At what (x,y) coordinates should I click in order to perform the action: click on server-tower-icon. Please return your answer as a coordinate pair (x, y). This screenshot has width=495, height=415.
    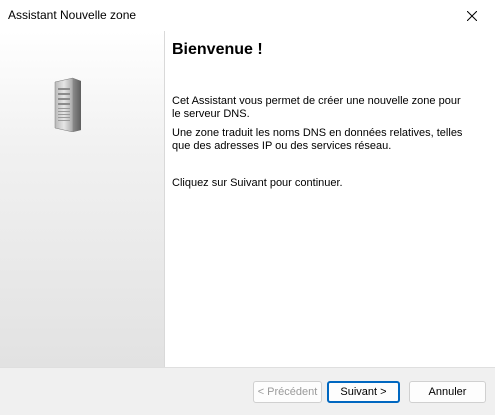
    Looking at the image, I should click on (67, 104).